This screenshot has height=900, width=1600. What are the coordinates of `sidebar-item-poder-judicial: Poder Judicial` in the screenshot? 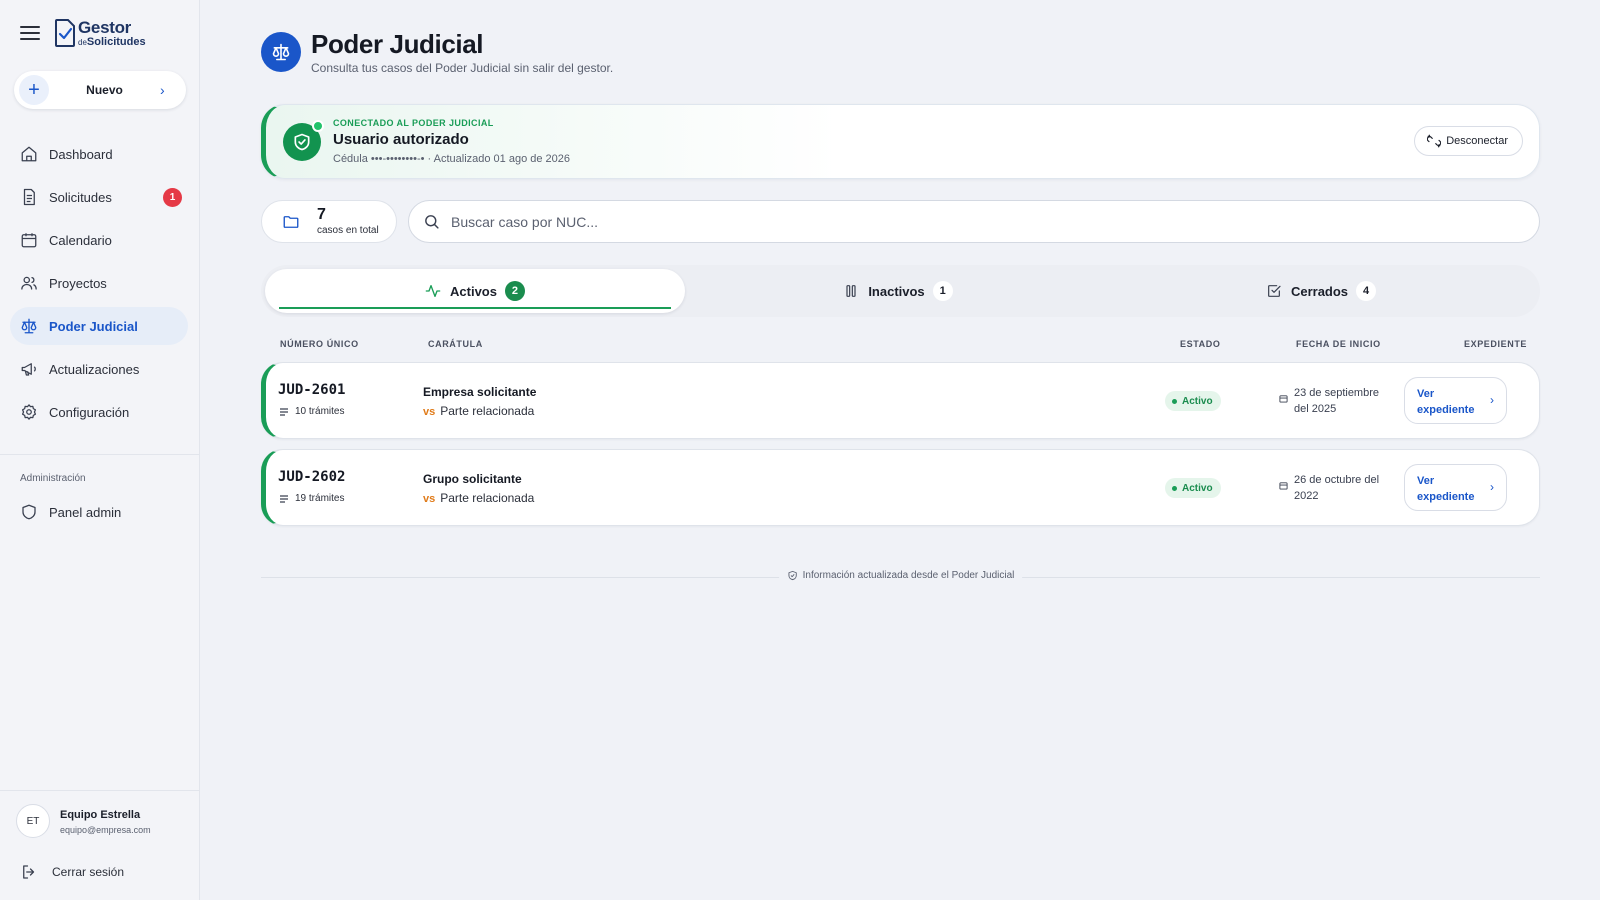 It's located at (99, 326).